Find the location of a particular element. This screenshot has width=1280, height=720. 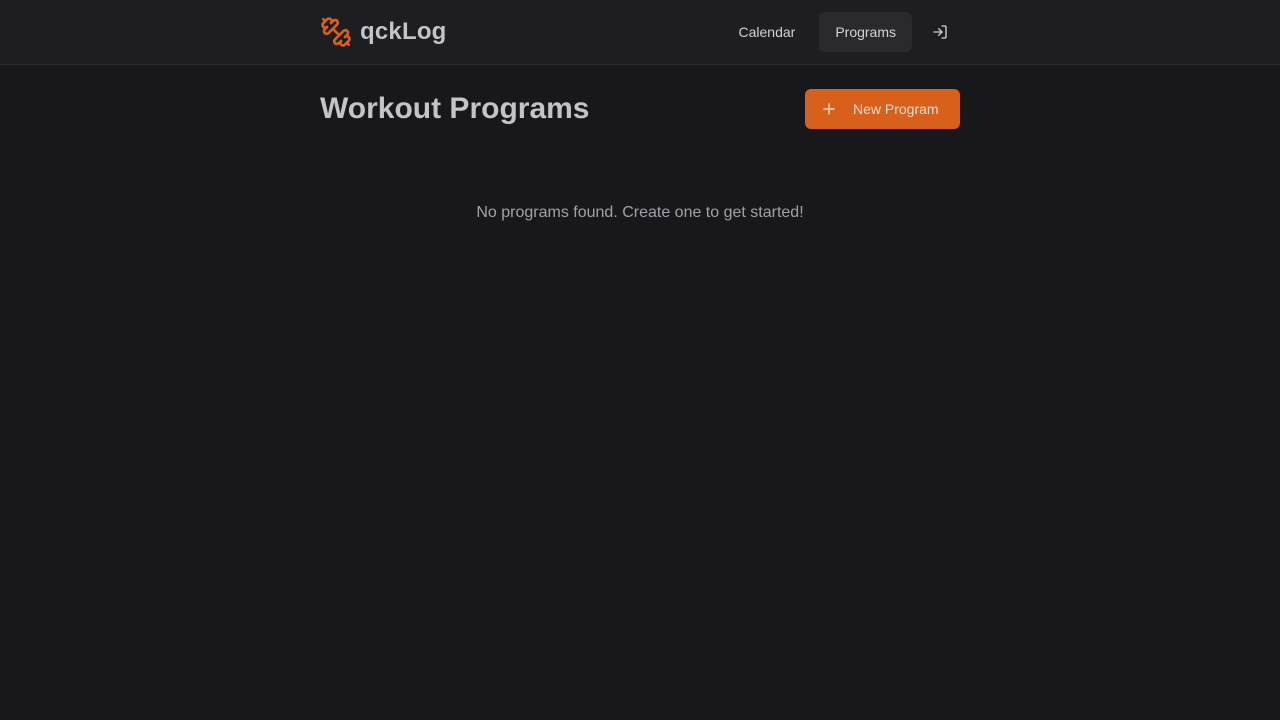

brand-home-link: qckLog is located at coordinates (383, 32).